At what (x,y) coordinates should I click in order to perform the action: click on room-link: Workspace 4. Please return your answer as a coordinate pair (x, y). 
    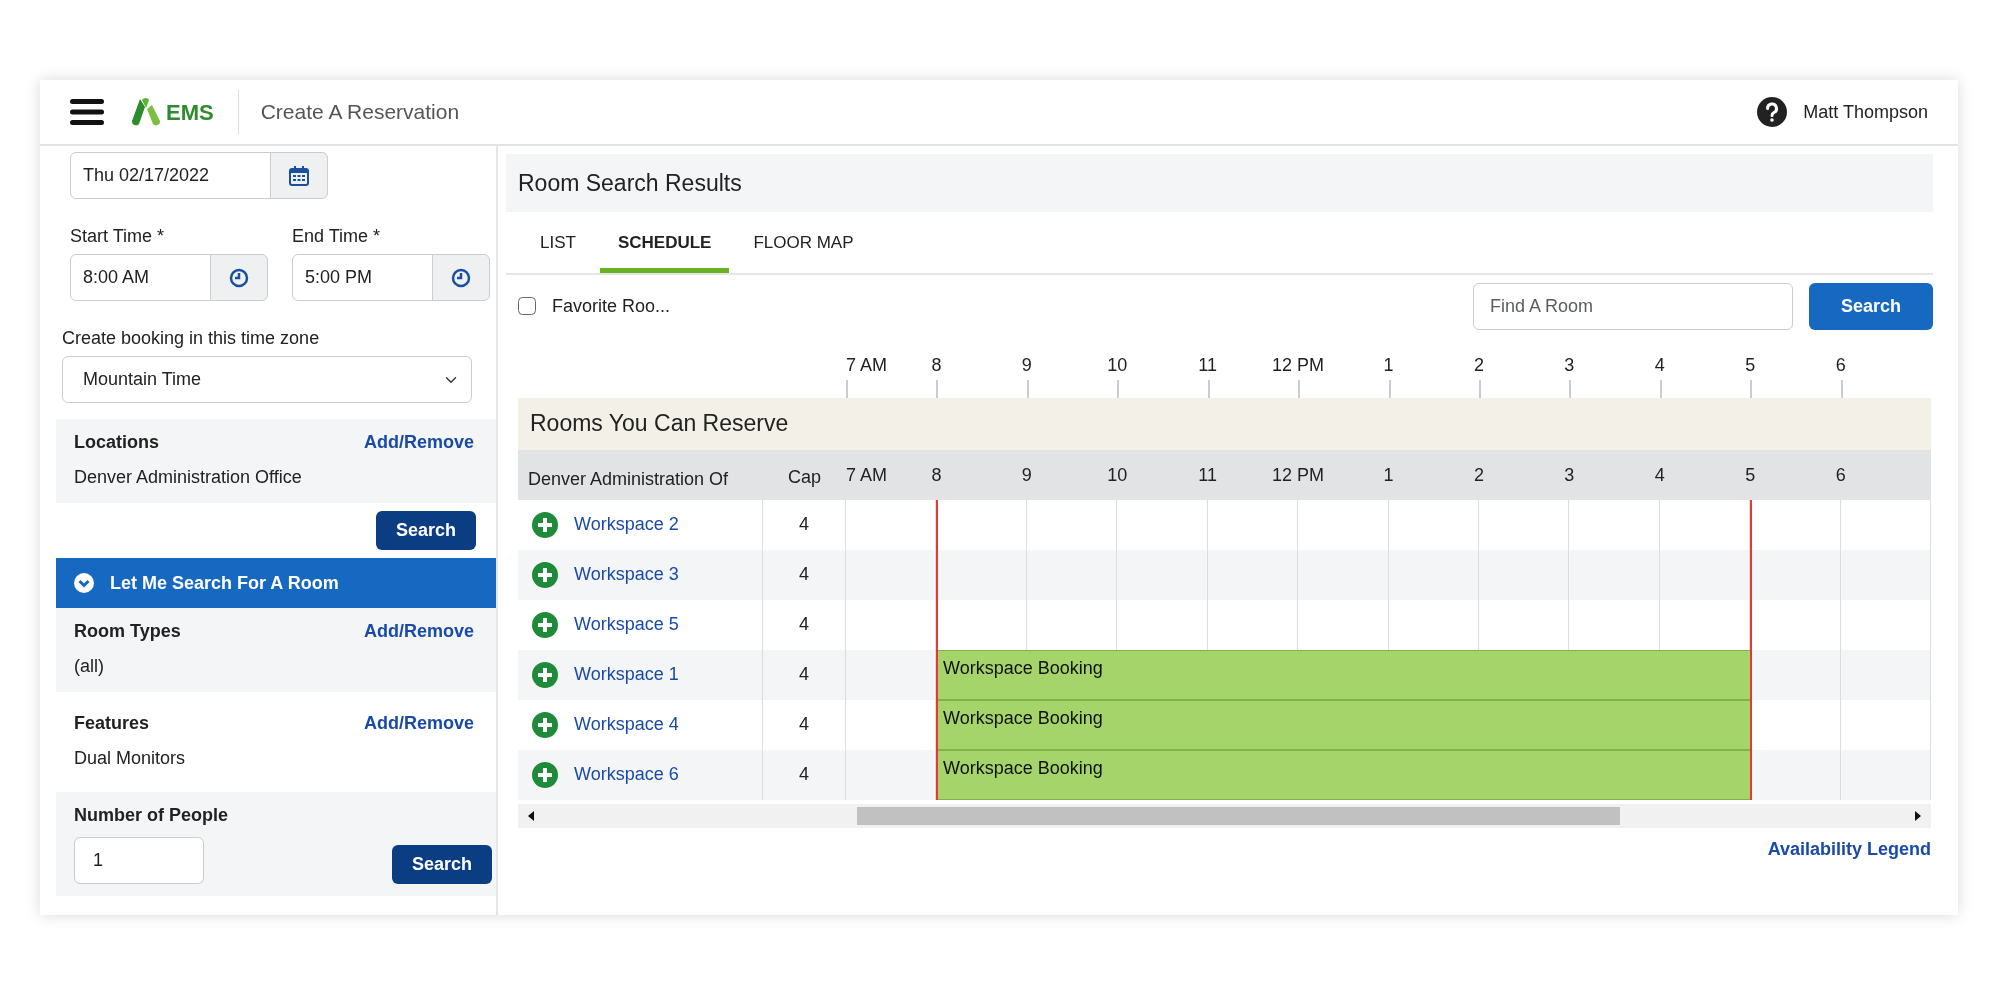
    Looking at the image, I should click on (626, 724).